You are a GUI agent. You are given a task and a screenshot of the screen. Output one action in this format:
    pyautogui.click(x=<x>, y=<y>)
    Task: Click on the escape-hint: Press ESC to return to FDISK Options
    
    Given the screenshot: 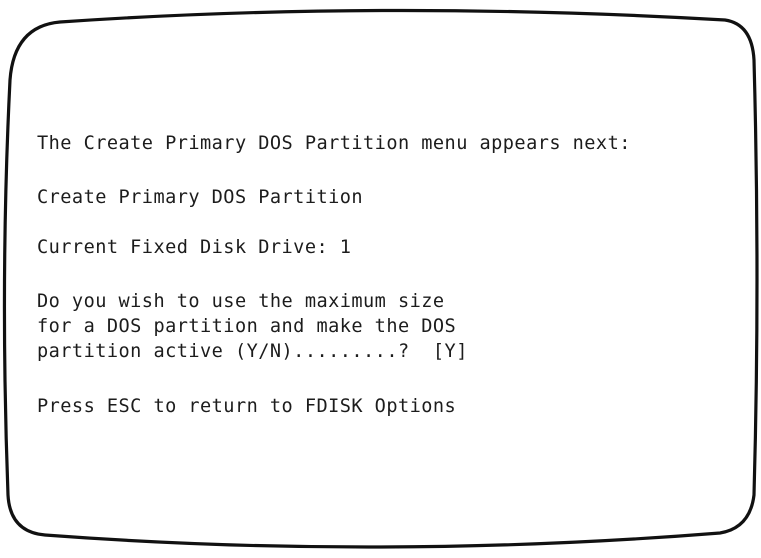 What is the action you would take?
    pyautogui.click(x=247, y=406)
    